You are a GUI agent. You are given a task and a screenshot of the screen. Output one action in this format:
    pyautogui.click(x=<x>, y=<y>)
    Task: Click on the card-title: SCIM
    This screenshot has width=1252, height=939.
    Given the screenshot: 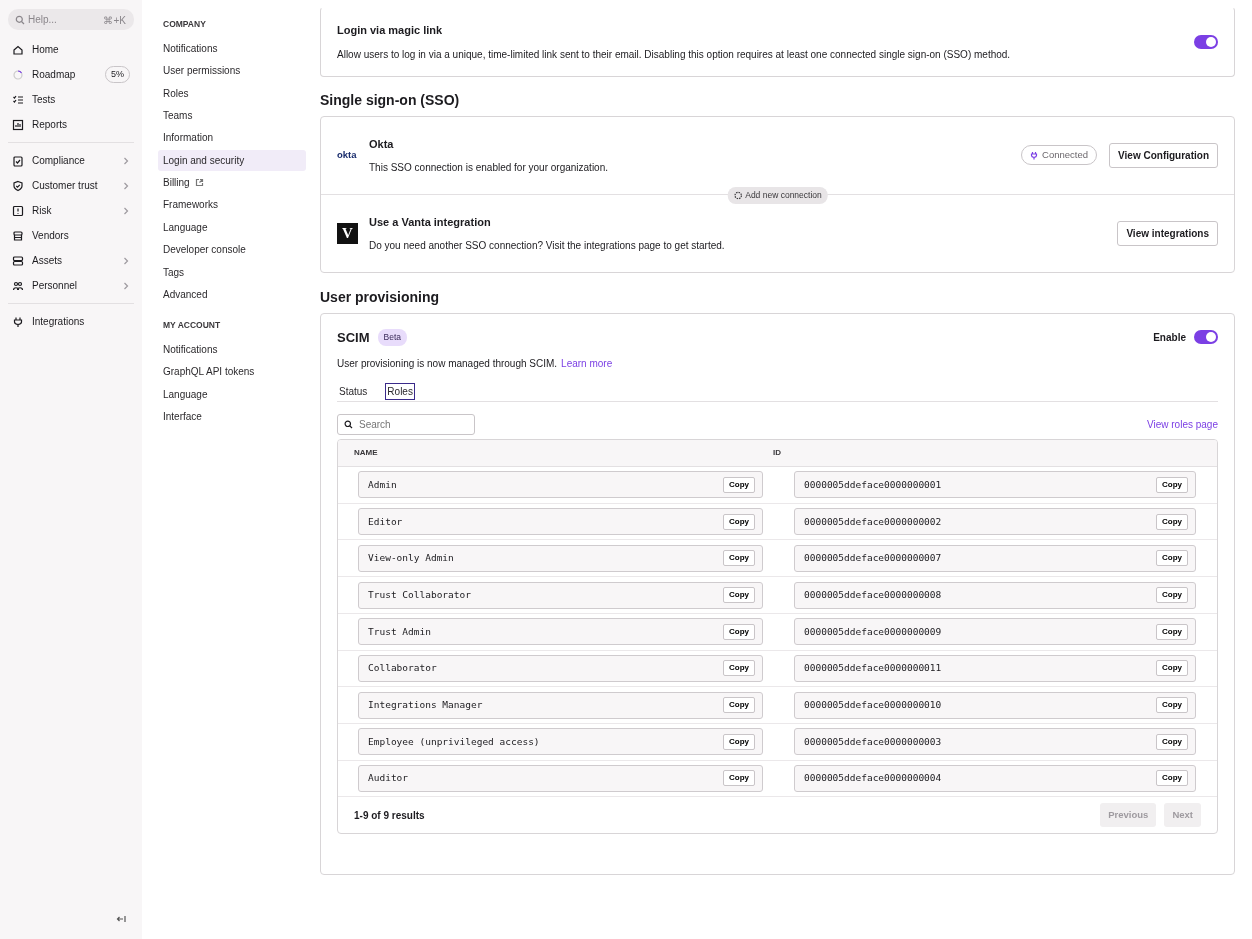 What is the action you would take?
    pyautogui.click(x=353, y=337)
    